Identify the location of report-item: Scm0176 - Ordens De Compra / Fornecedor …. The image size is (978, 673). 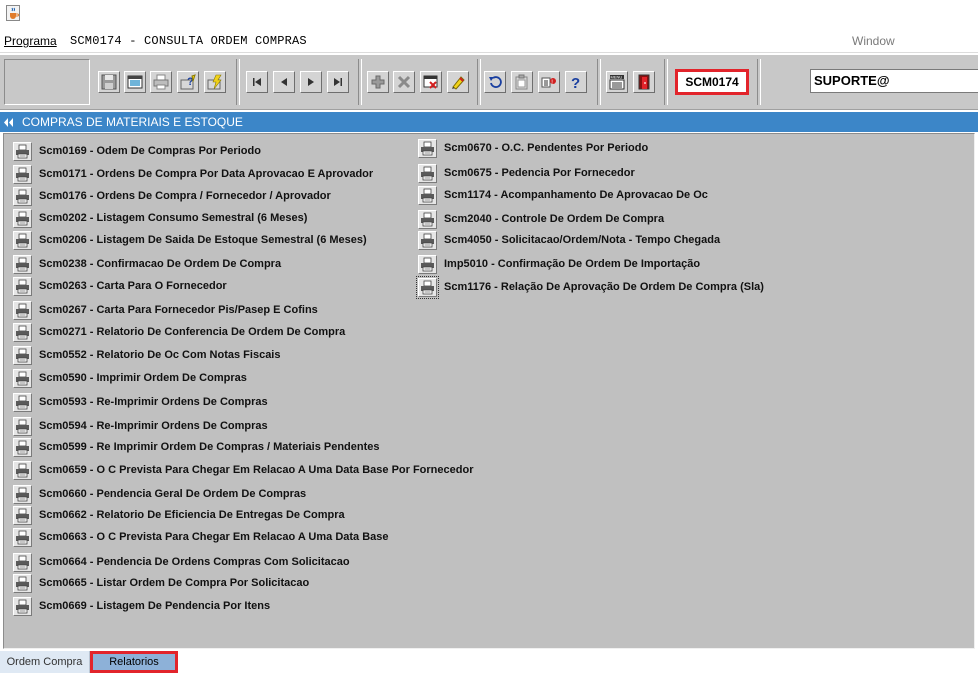
(213, 197).